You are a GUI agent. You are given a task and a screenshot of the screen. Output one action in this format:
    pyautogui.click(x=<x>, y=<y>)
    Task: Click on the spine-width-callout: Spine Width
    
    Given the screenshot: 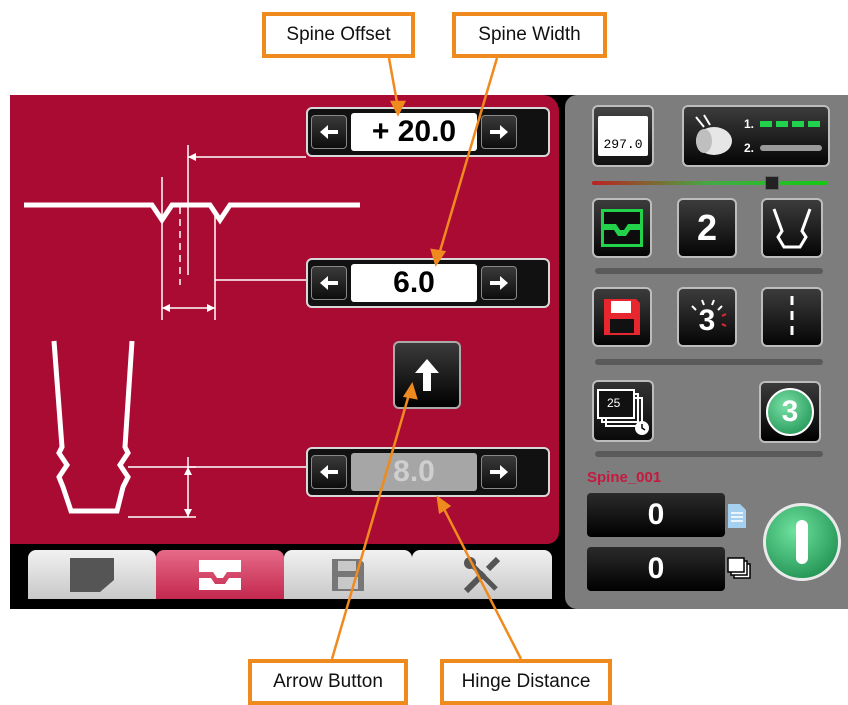 What is the action you would take?
    pyautogui.click(x=529, y=35)
    